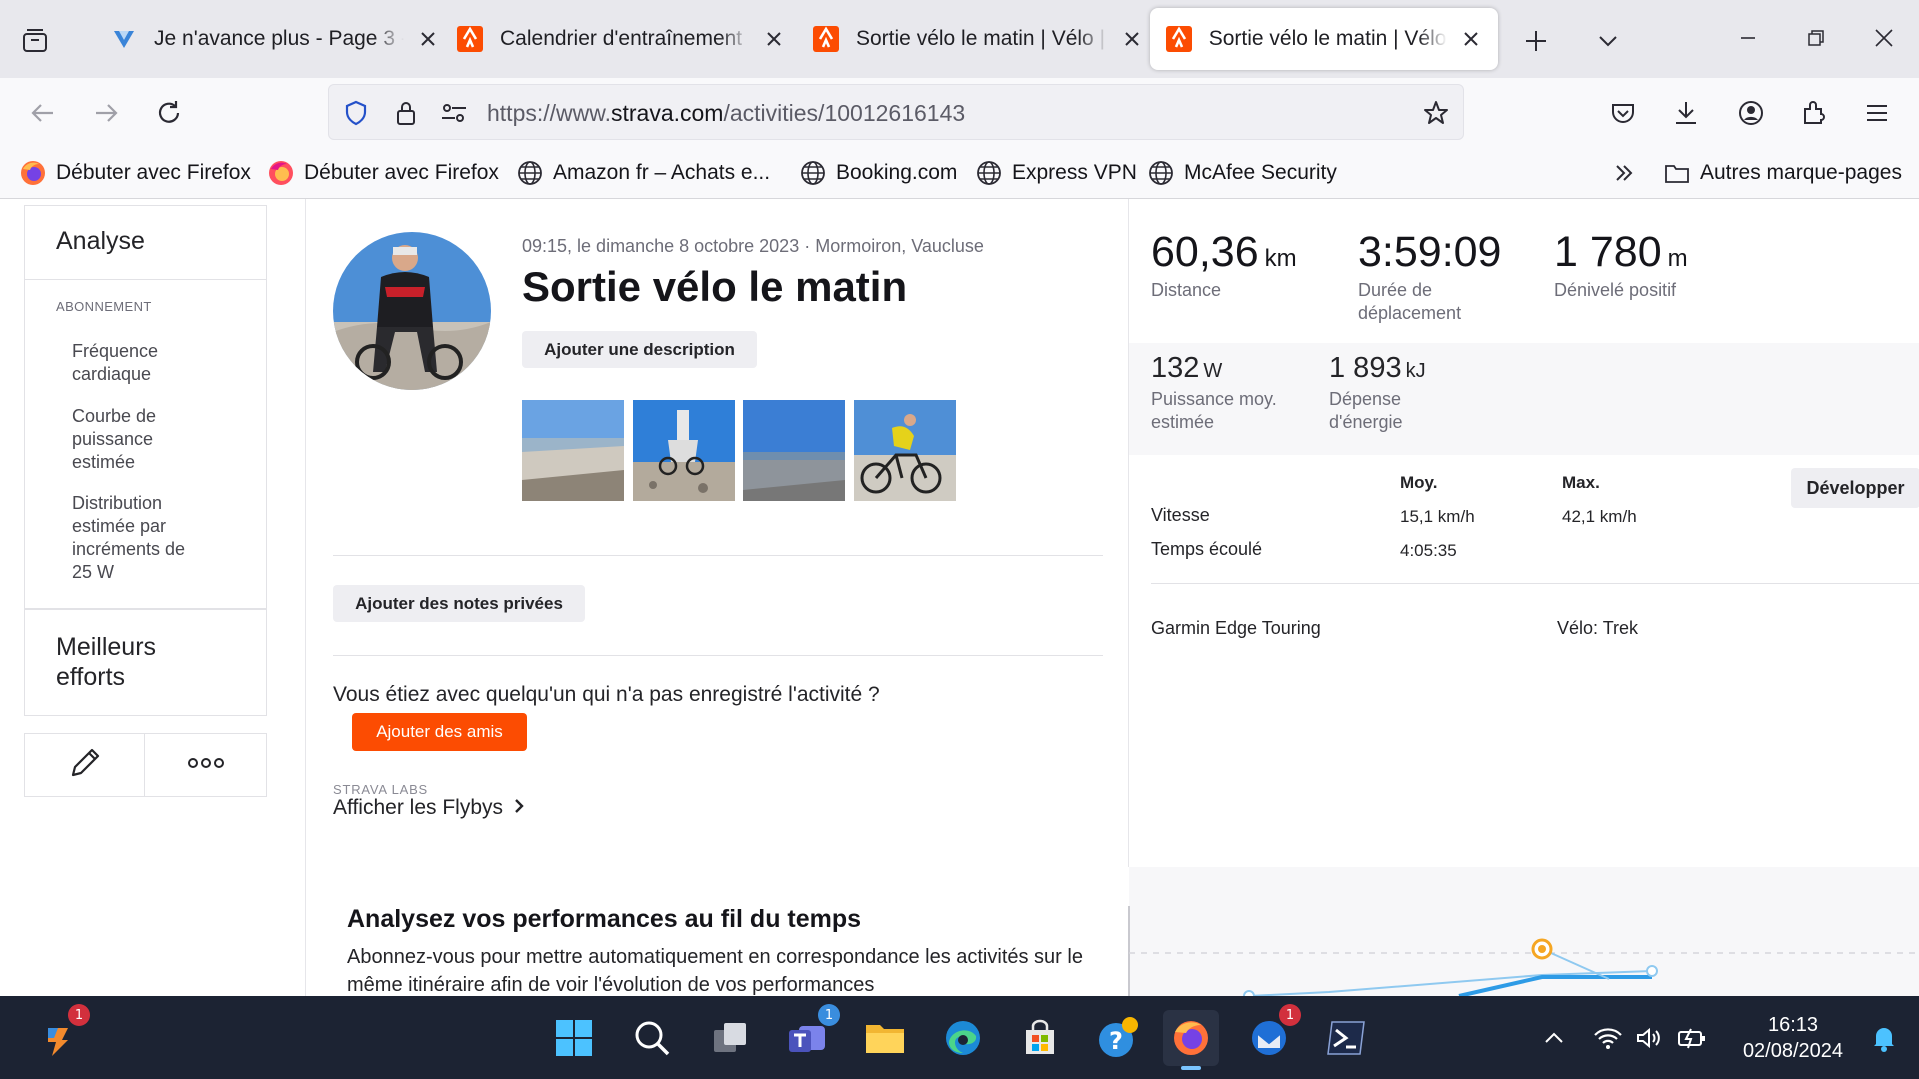  I want to click on chevron-right-icon, so click(519, 808).